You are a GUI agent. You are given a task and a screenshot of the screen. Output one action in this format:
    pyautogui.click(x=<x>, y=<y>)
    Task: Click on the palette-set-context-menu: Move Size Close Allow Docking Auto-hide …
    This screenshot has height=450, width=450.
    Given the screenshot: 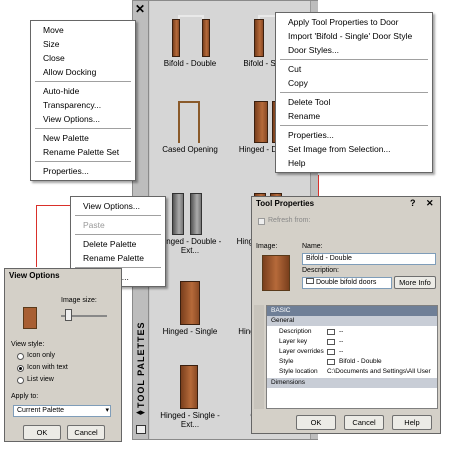 What is the action you would take?
    pyautogui.click(x=83, y=100)
    